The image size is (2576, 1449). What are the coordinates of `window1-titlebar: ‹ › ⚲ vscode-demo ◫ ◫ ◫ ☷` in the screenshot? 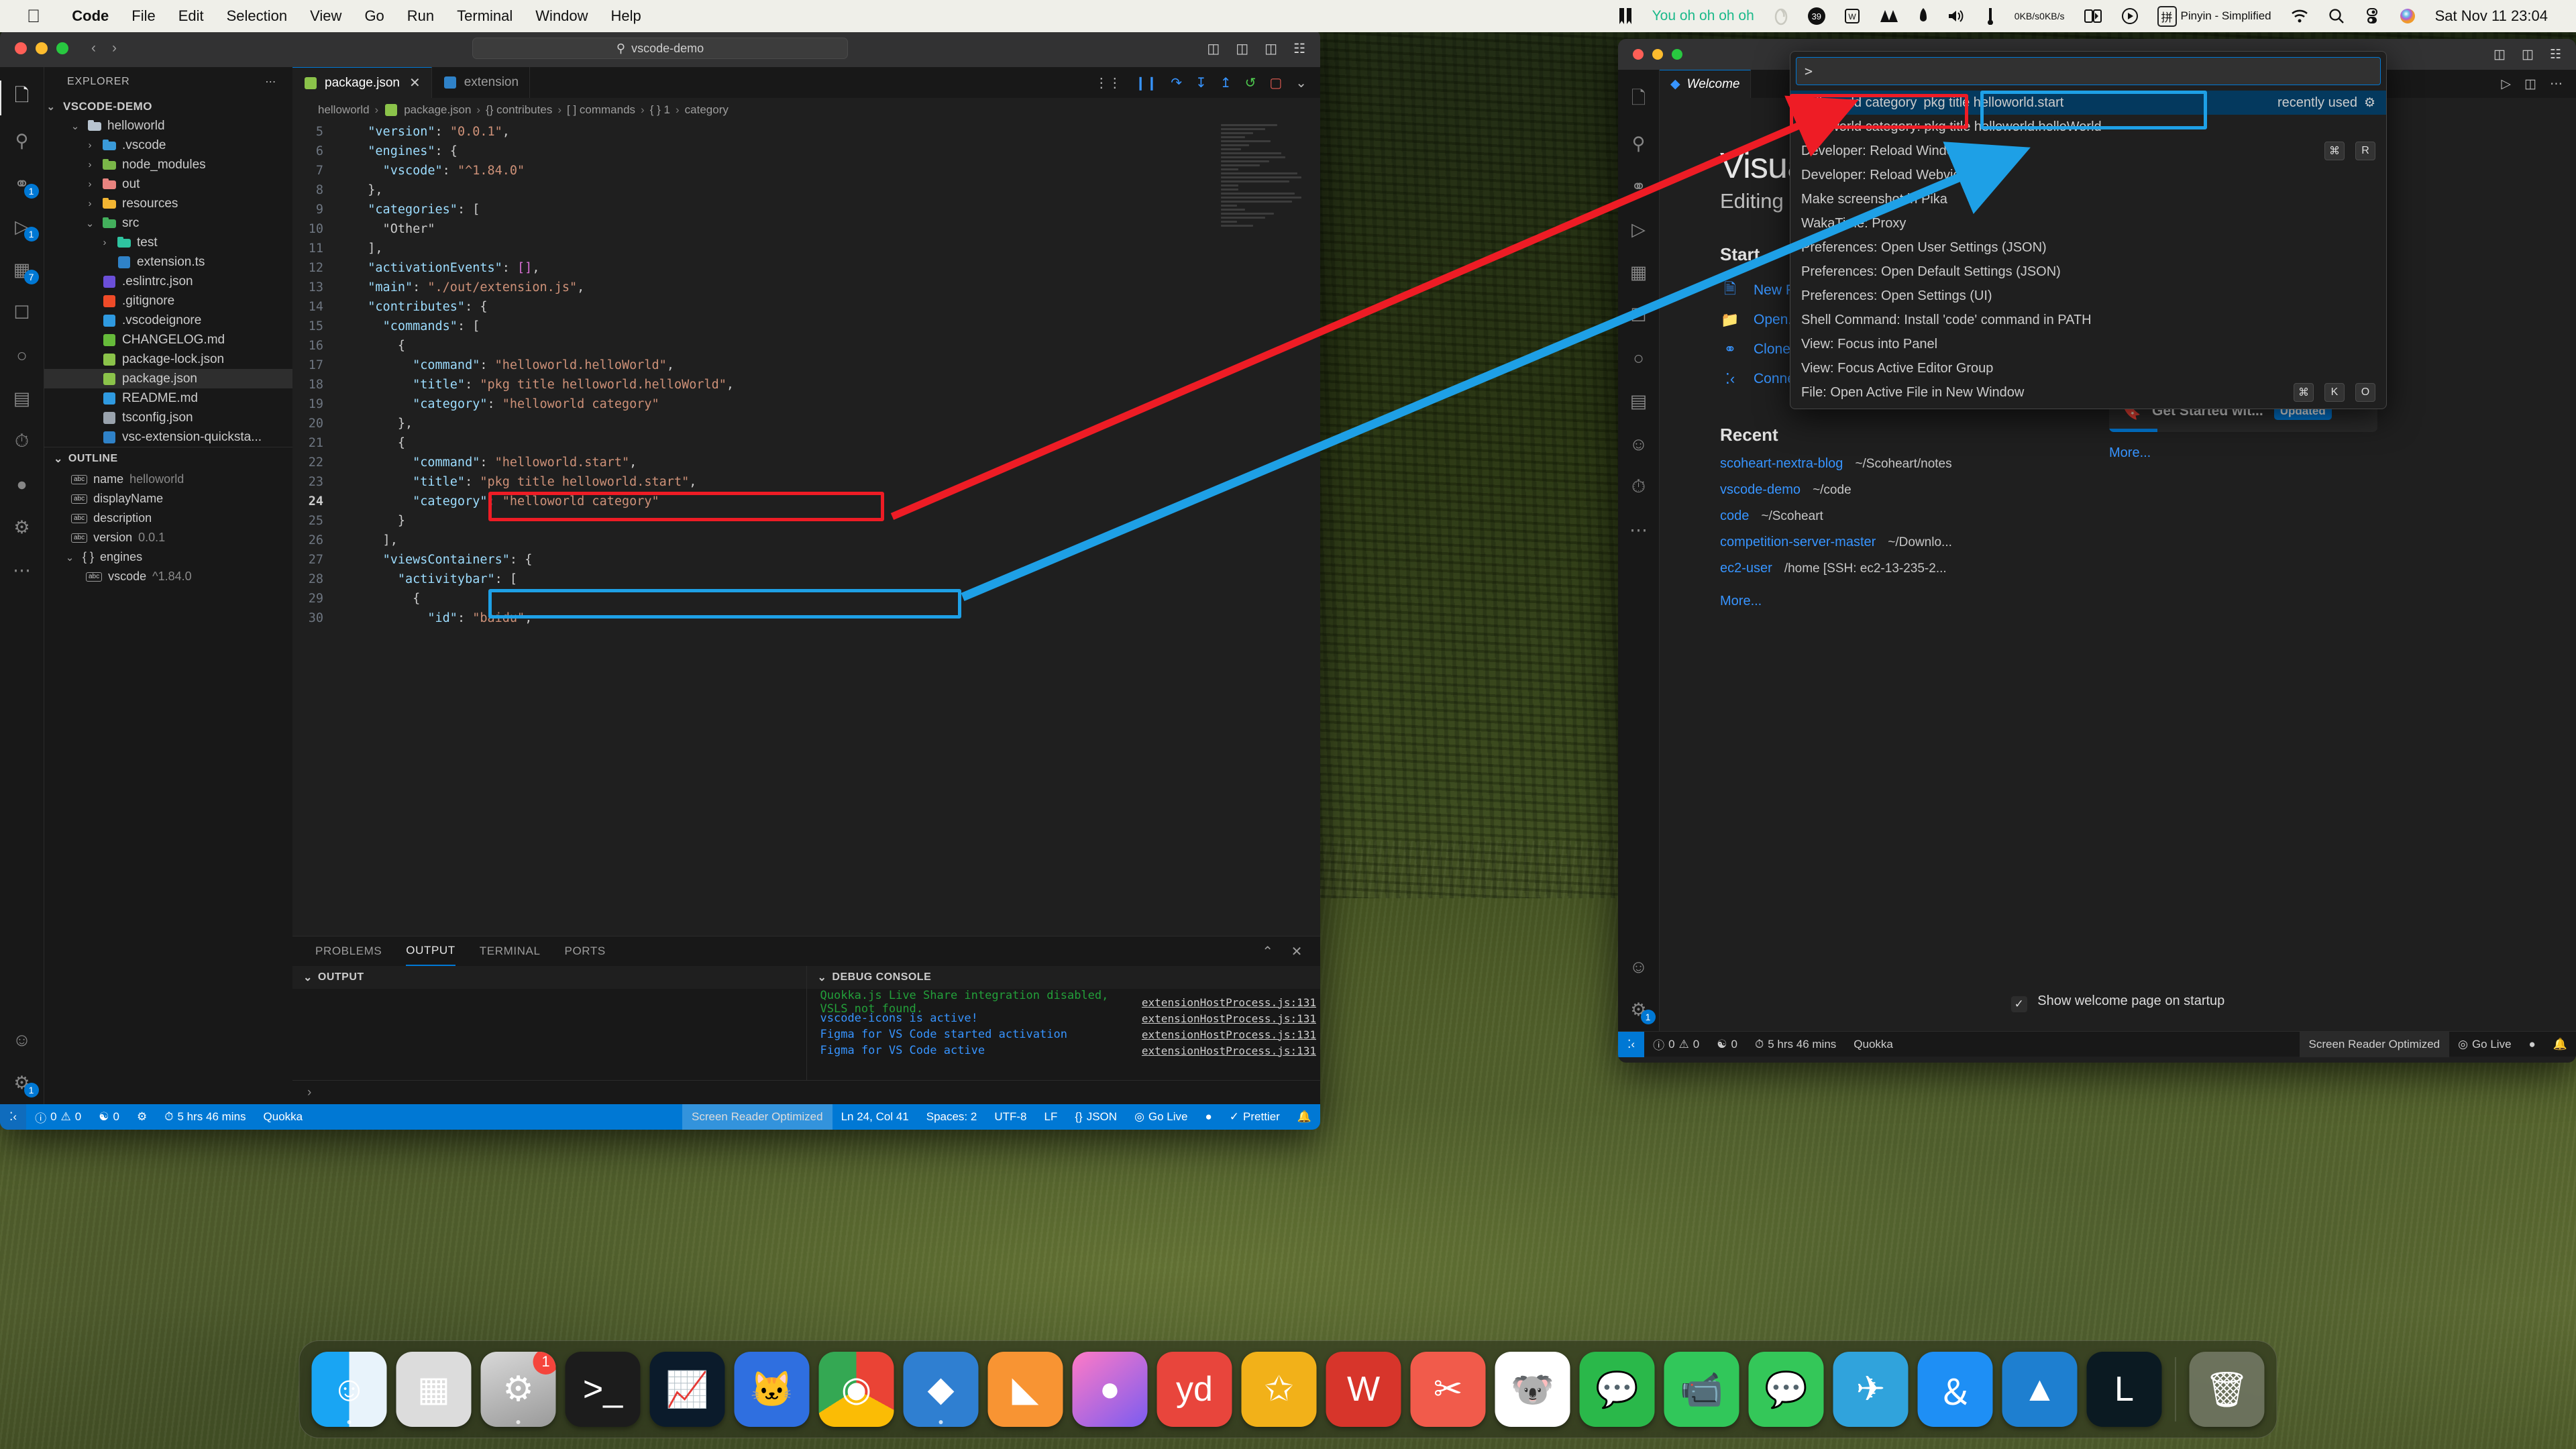 It's located at (660, 48).